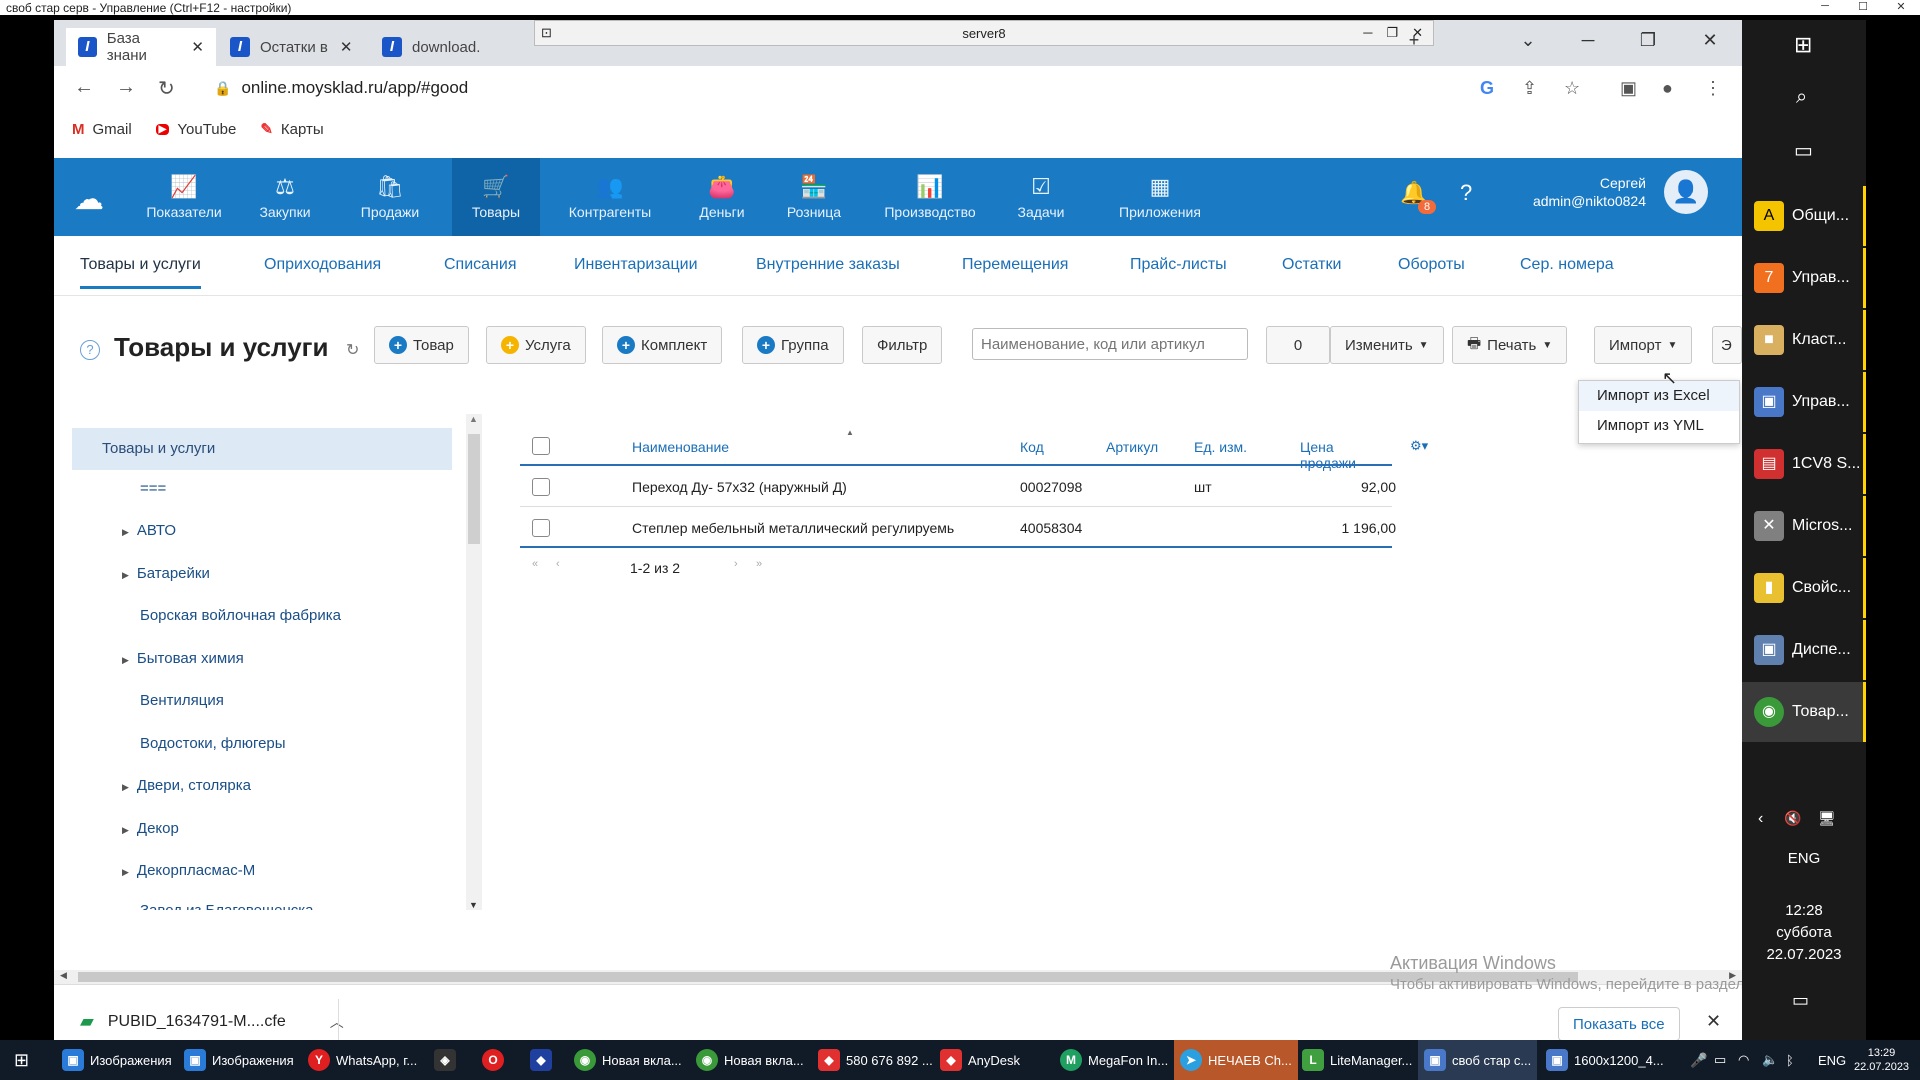 The image size is (1920, 1080). Describe the element at coordinates (126, 87) in the screenshot. I see `forward-icon: →` at that location.